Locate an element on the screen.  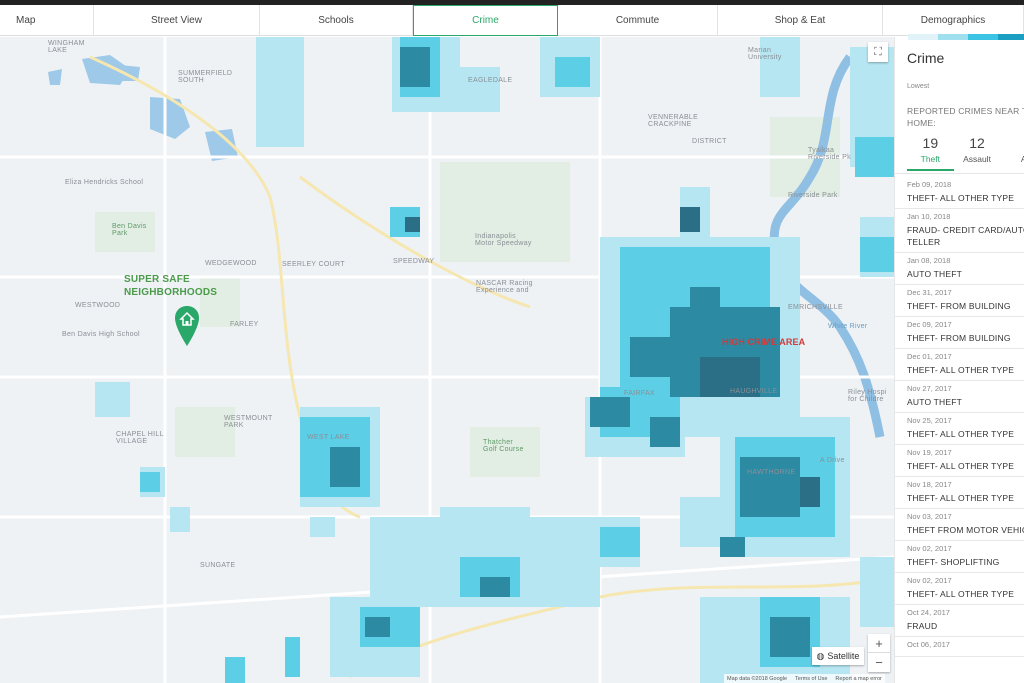
tab-schools: Schools is located at coordinates (336, 20).